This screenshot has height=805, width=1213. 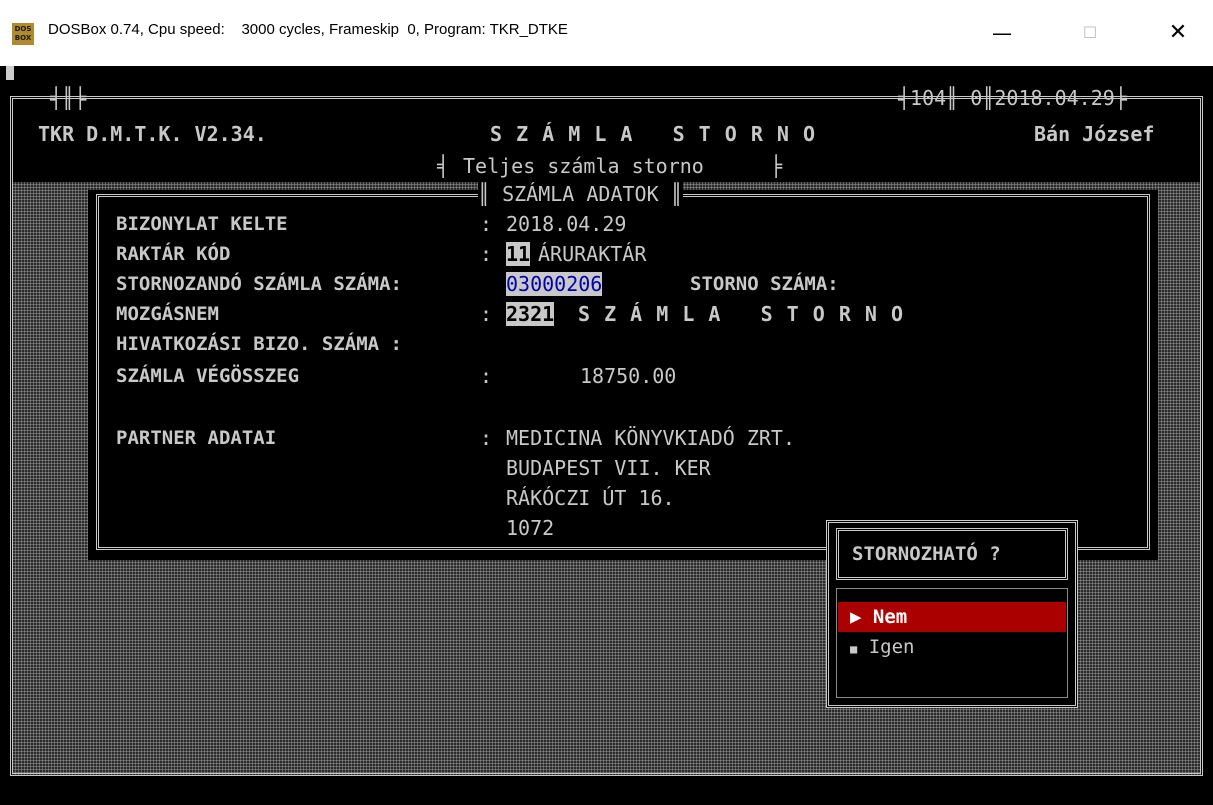 What do you see at coordinates (952, 647) in the screenshot?
I see `menu-option-igen: ■ Igen` at bounding box center [952, 647].